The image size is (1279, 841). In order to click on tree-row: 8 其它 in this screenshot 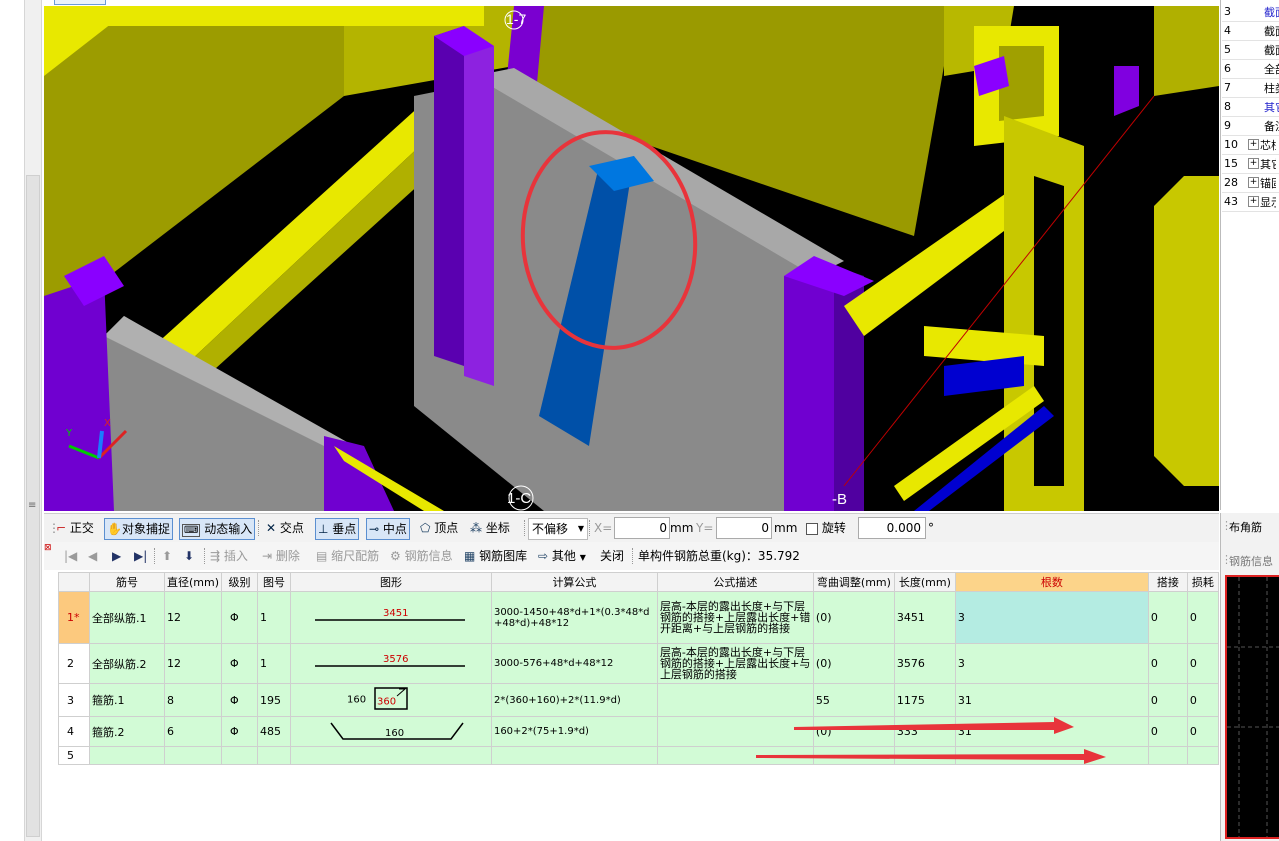, I will do `click(1250, 107)`.